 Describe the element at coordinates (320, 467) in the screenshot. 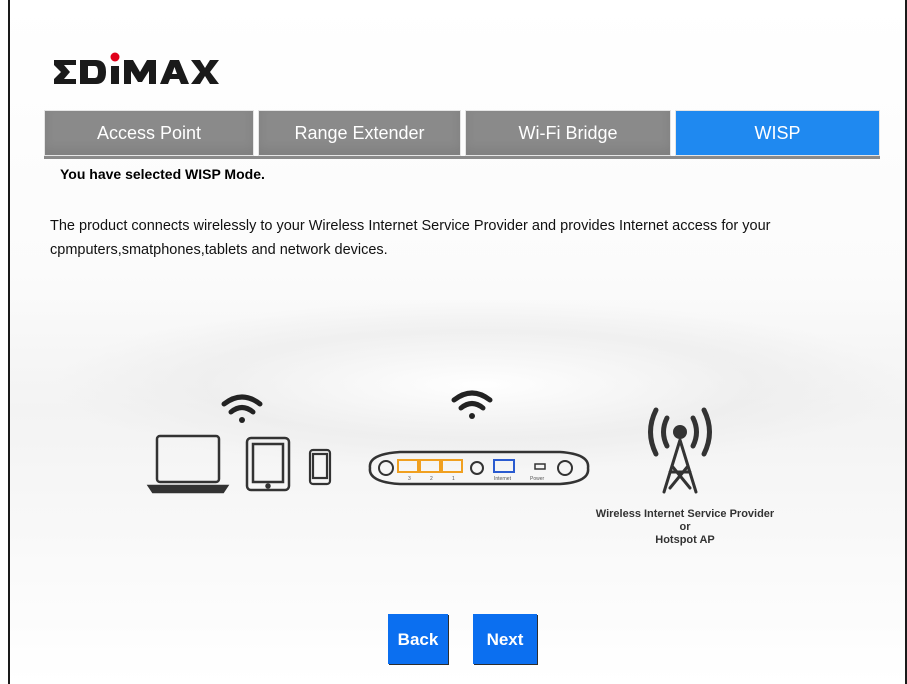

I see `phone-icon` at that location.